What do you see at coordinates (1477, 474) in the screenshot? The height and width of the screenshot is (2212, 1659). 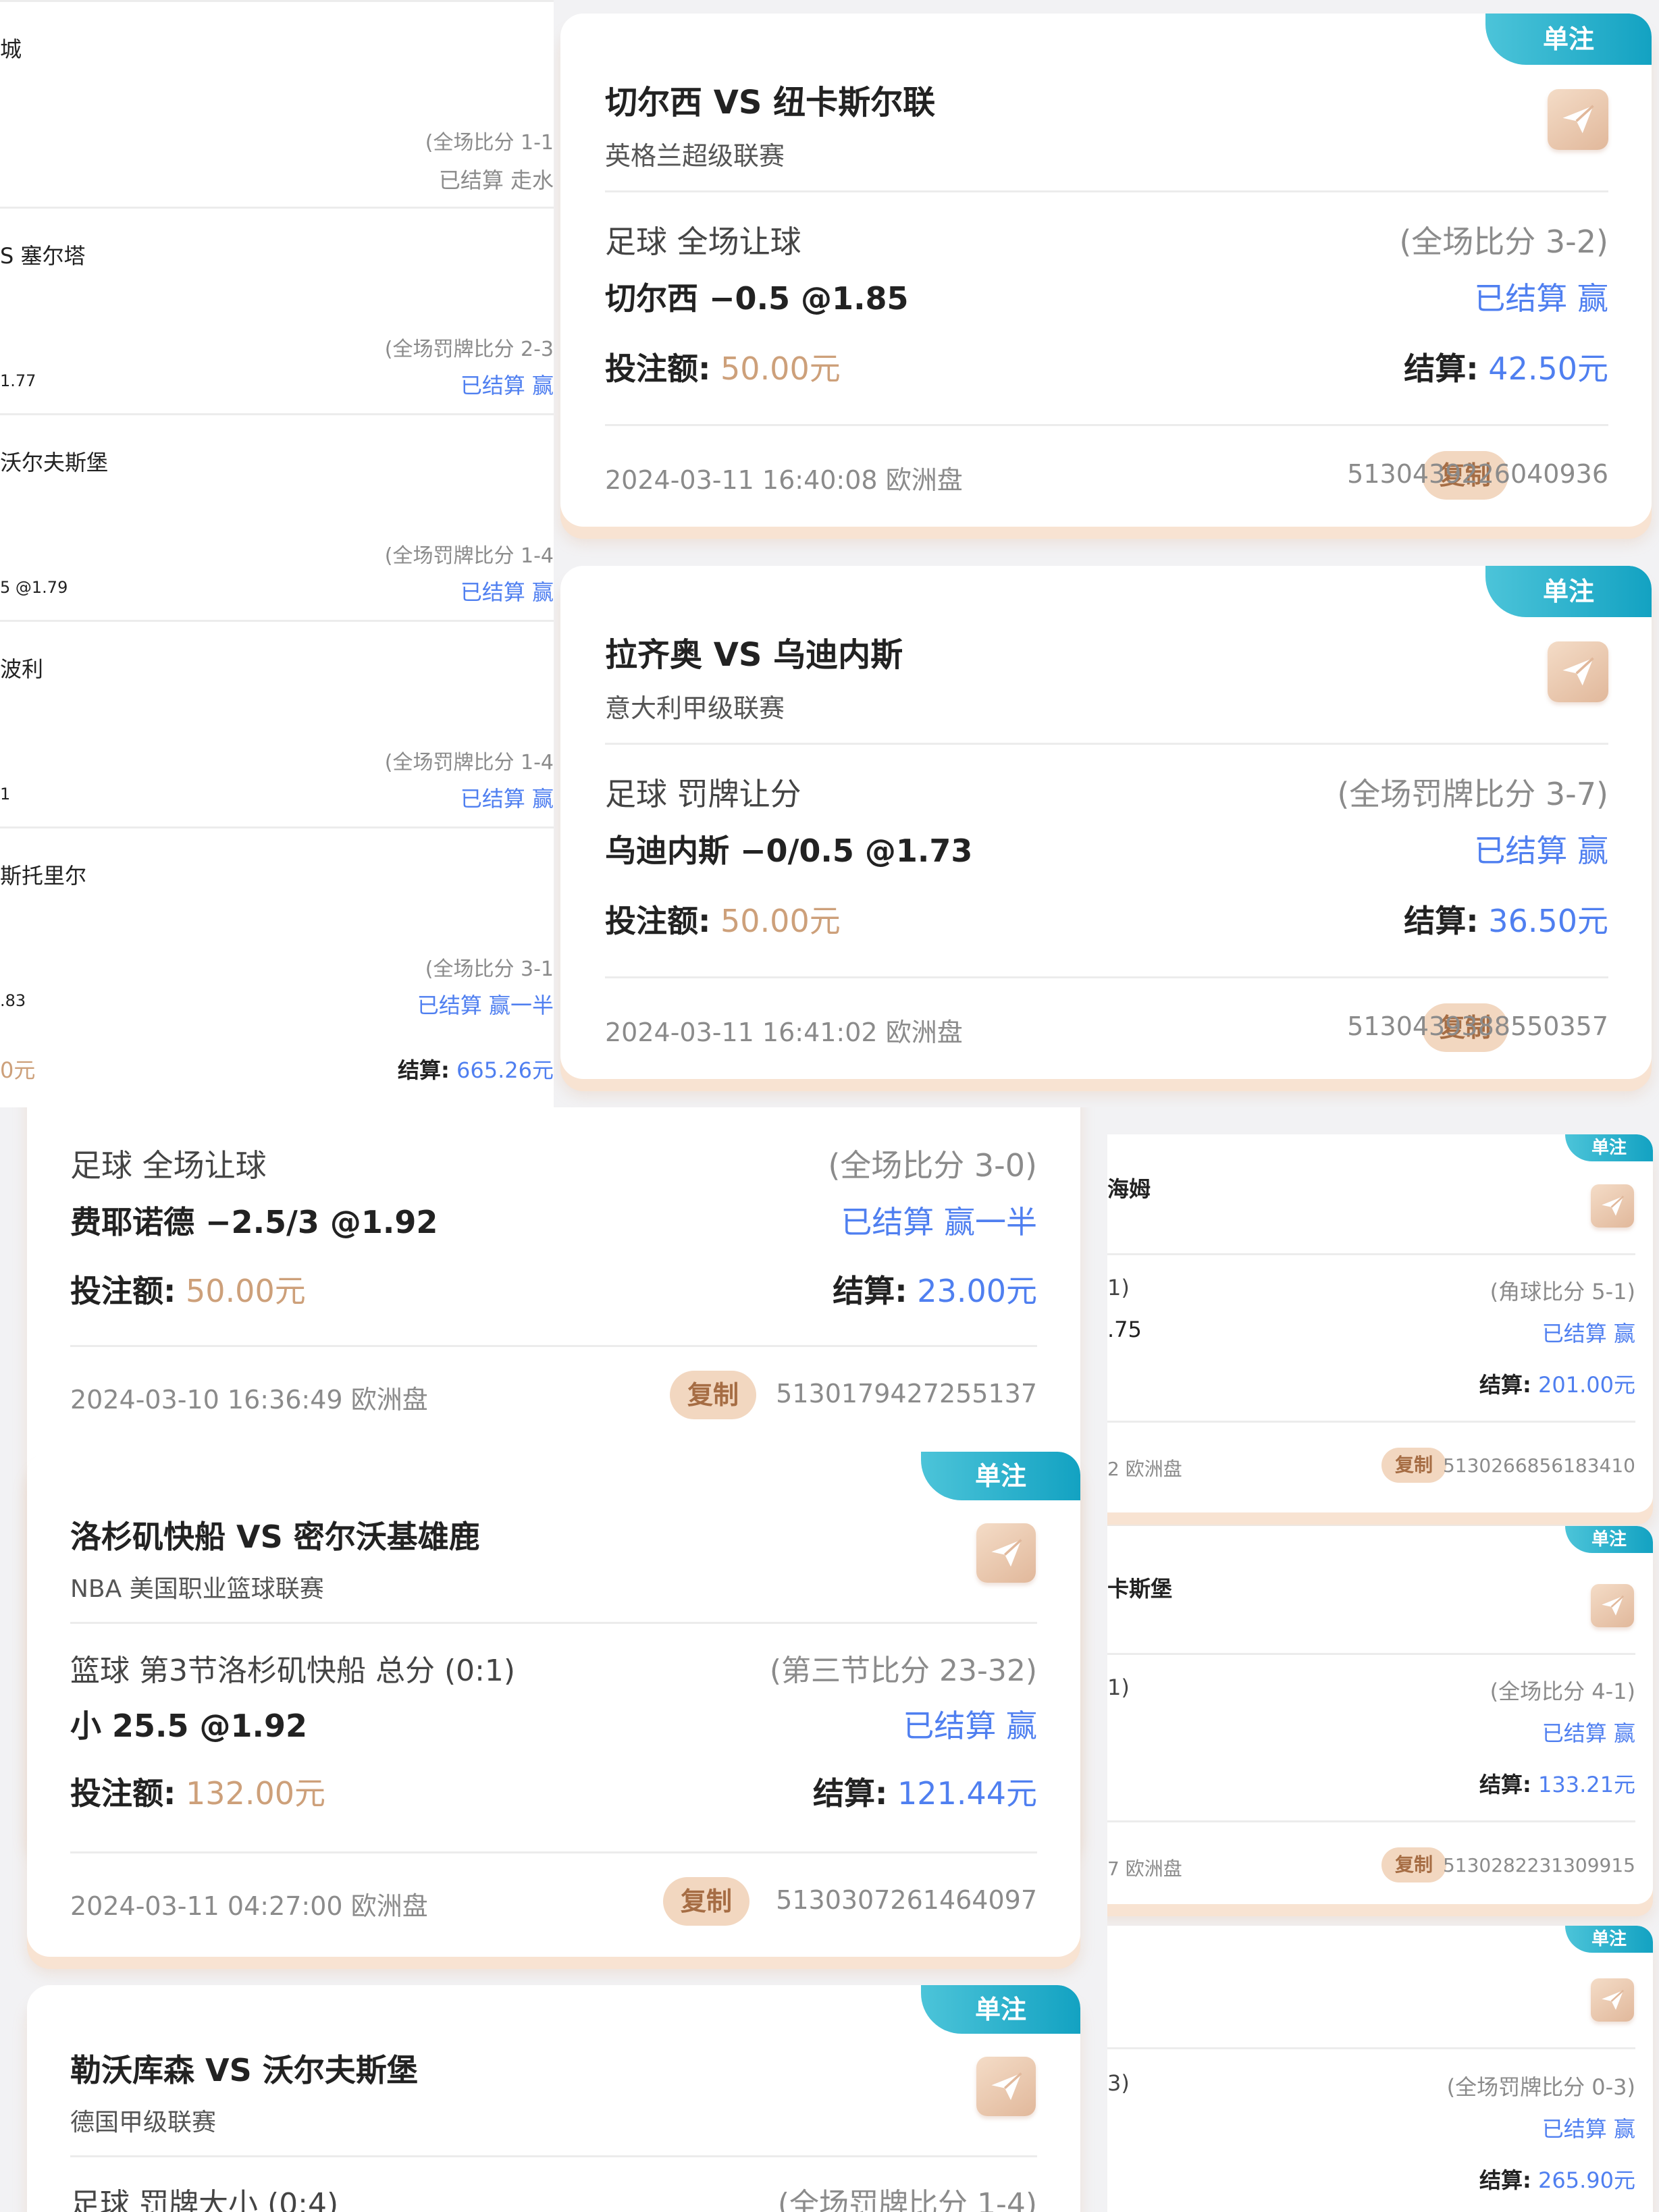 I see `order-number: 5130439226040936` at bounding box center [1477, 474].